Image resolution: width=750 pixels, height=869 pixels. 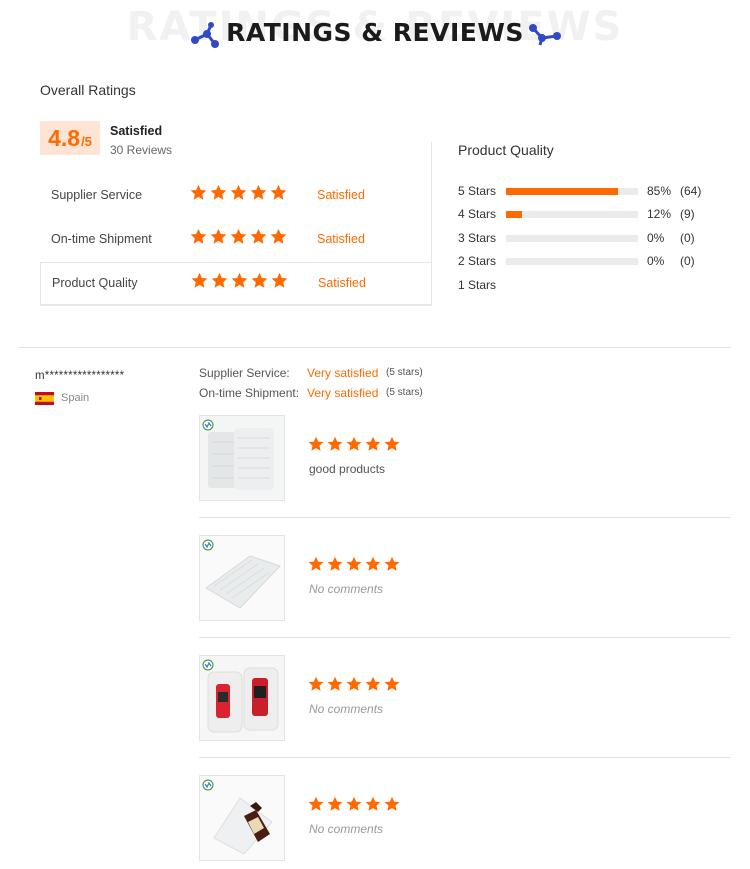 I want to click on reviewer-country: Spain, so click(x=75, y=398).